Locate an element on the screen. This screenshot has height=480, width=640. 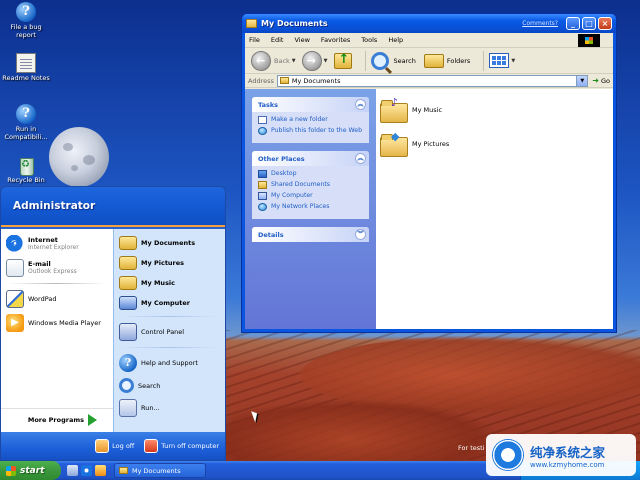
music-folder-icon: ♪ is located at coordinates (394, 109).